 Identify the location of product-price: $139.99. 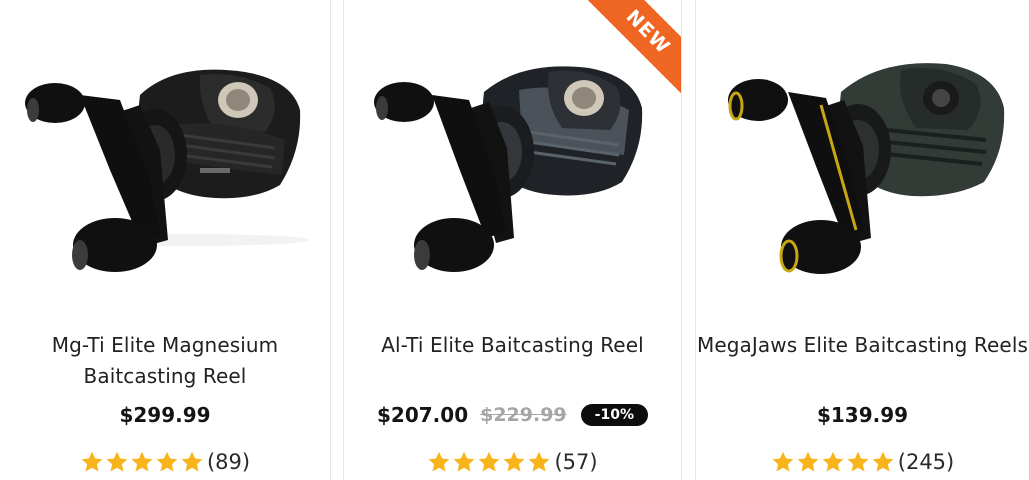
(862, 415).